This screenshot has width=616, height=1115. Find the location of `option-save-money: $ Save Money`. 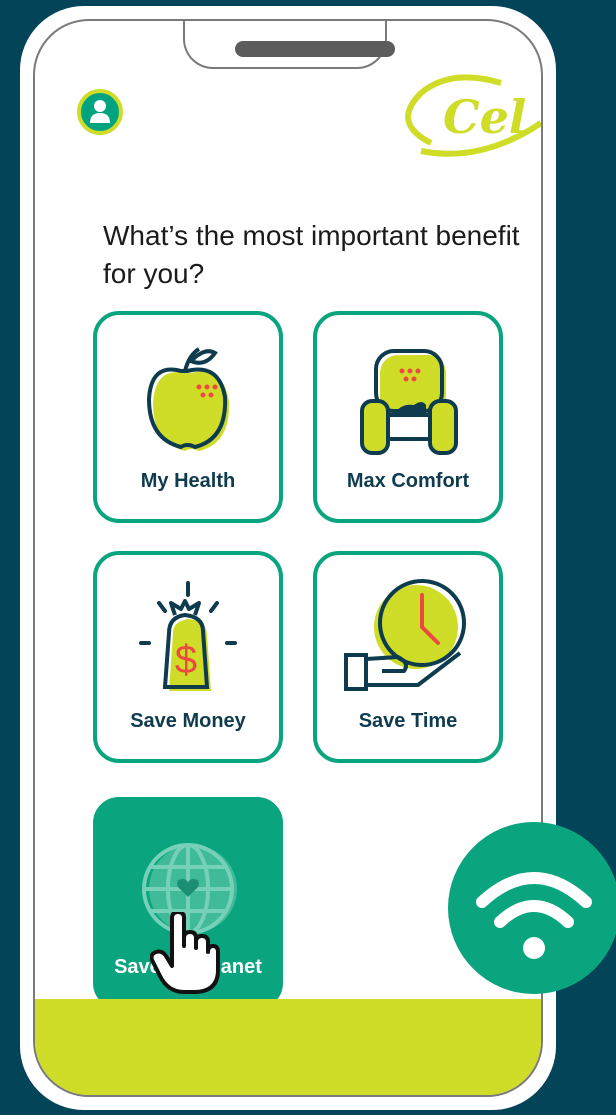

option-save-money: $ Save Money is located at coordinates (188, 657).